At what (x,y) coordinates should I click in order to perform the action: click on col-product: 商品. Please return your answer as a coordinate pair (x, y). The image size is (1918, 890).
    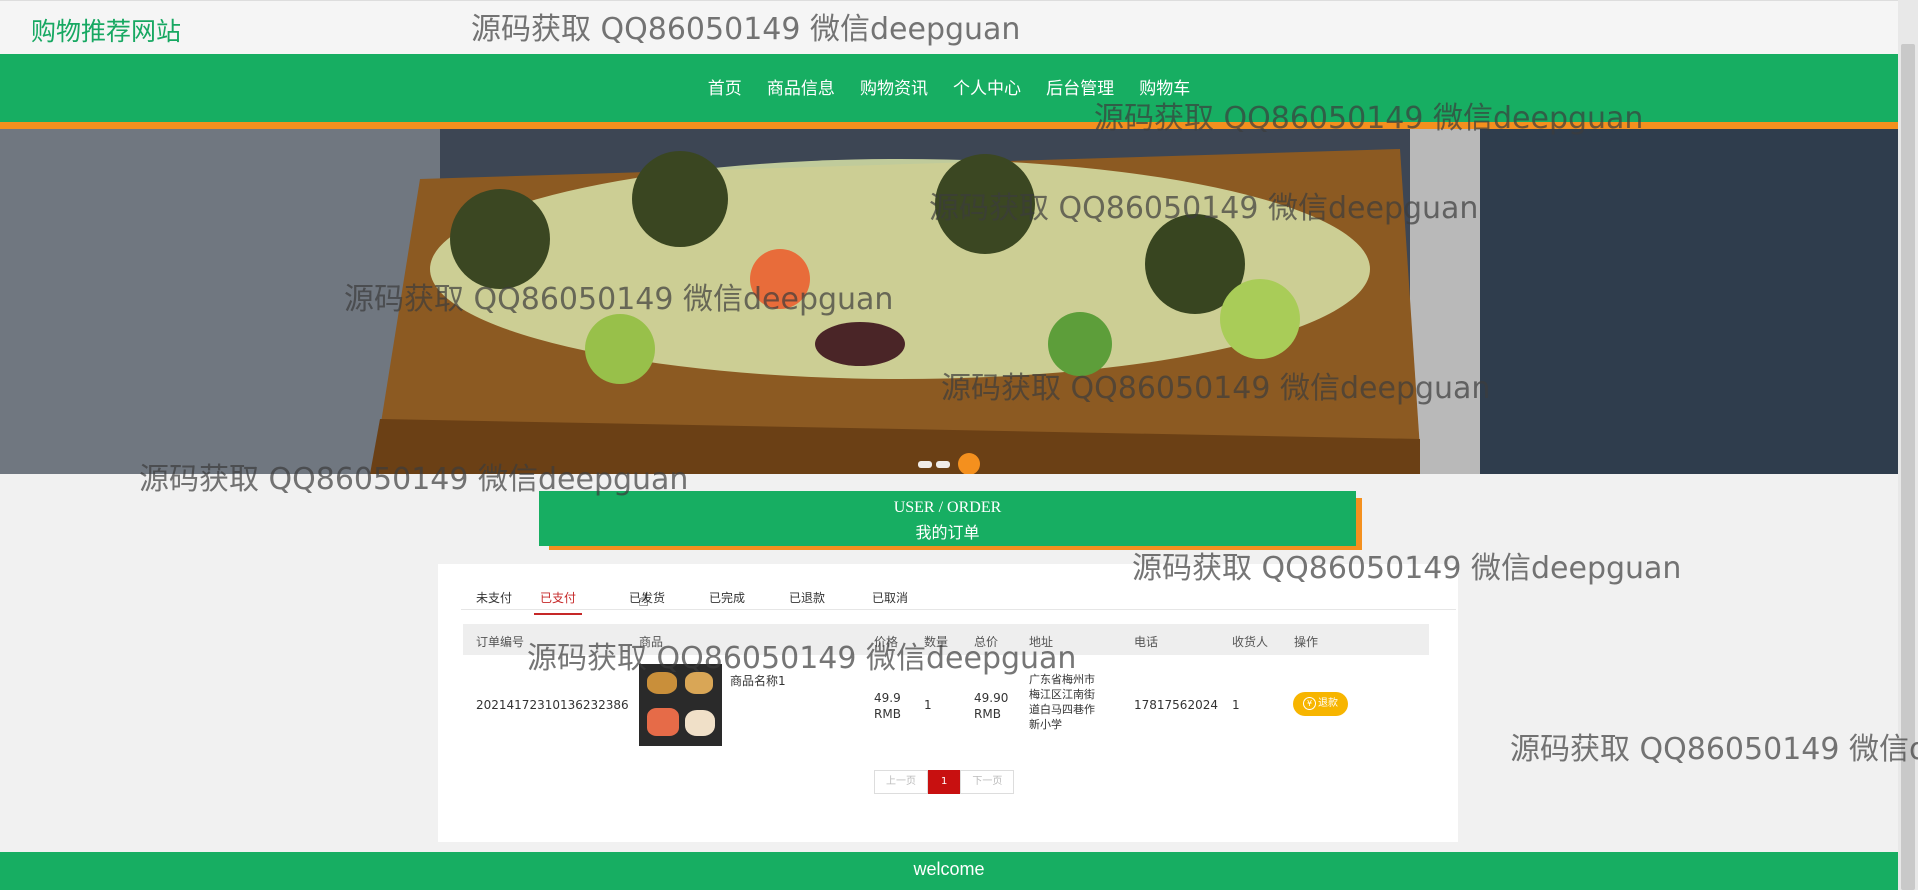
    Looking at the image, I should click on (651, 642).